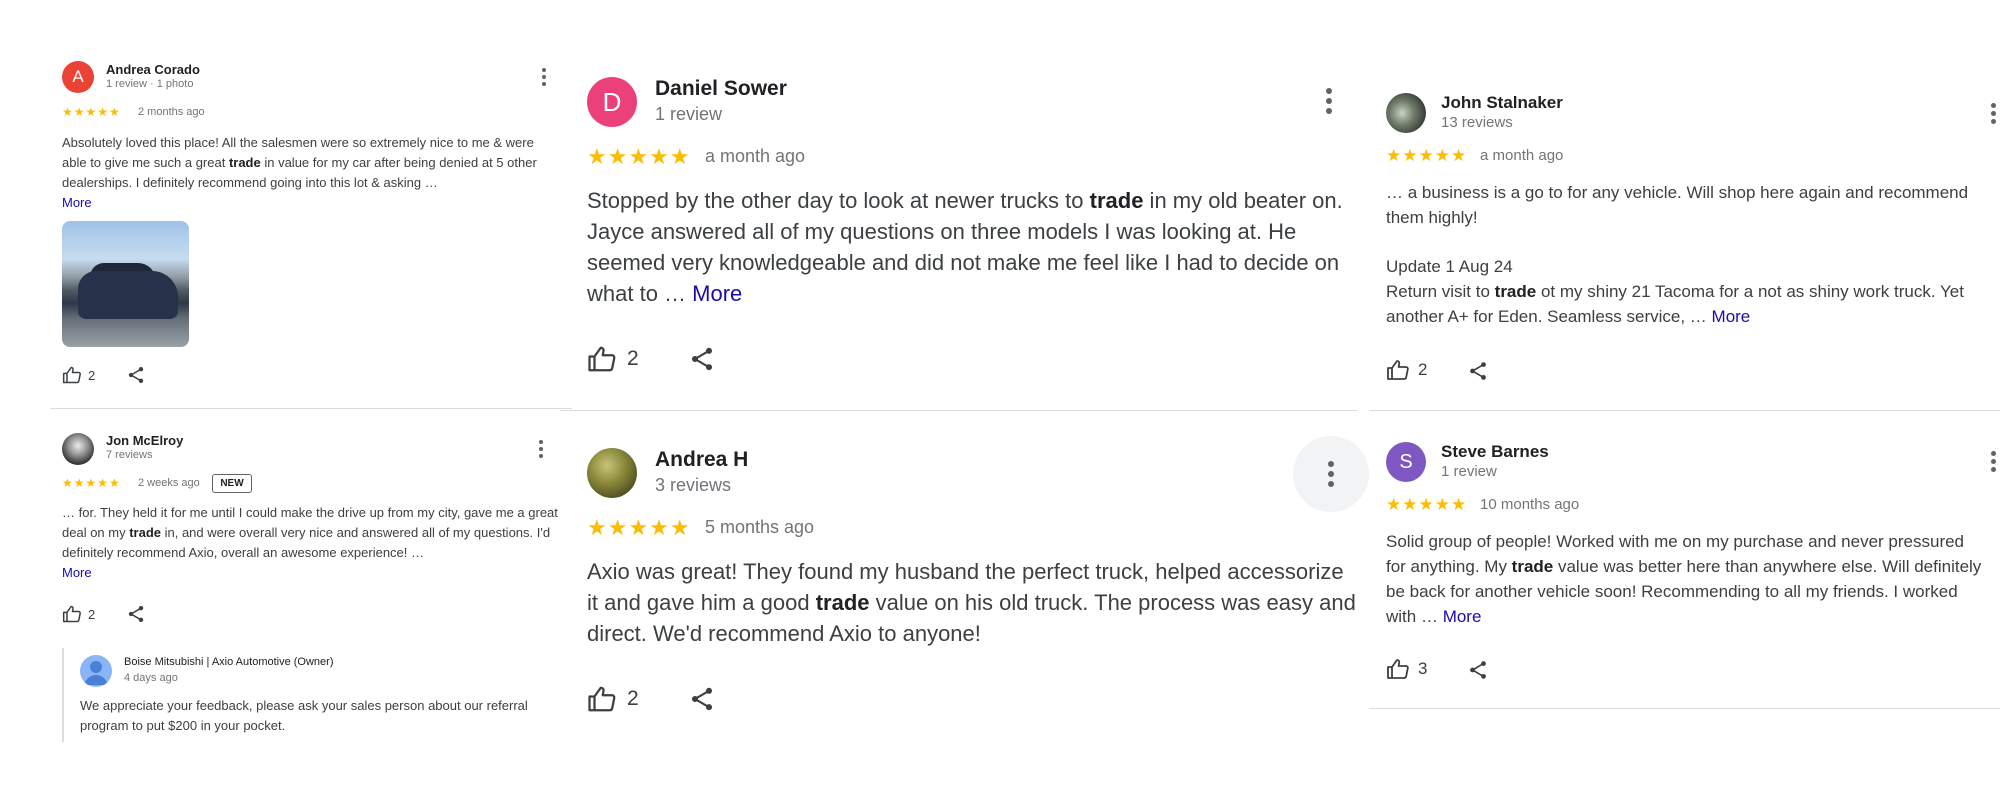  I want to click on reviewer-name: Steve Barnes, so click(1495, 452).